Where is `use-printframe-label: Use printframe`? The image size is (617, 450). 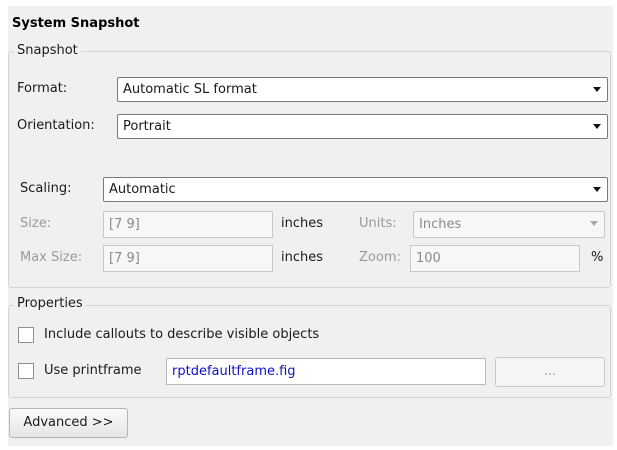
use-printframe-label: Use printframe is located at coordinates (93, 371).